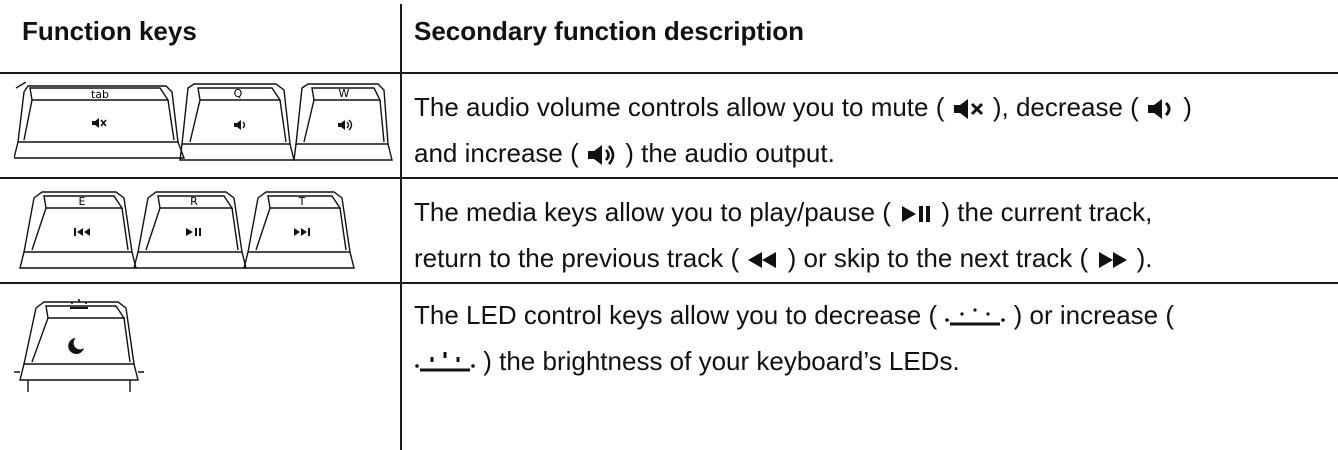 This screenshot has height=450, width=1338. What do you see at coordinates (99, 123) in the screenshot?
I see `mute-key-icon` at bounding box center [99, 123].